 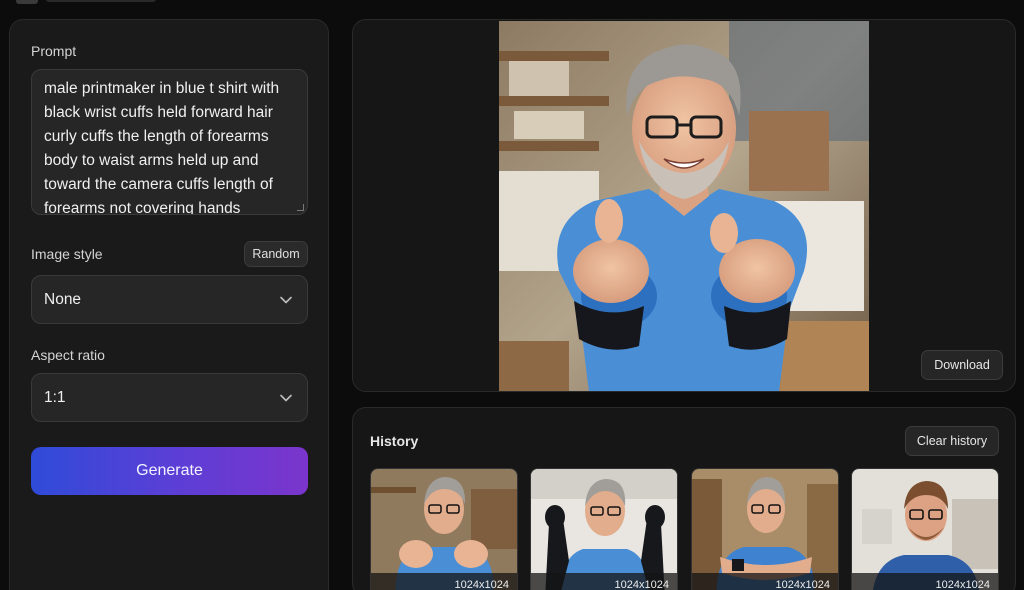 What do you see at coordinates (169, 471) in the screenshot?
I see `generate-button: Generate` at bounding box center [169, 471].